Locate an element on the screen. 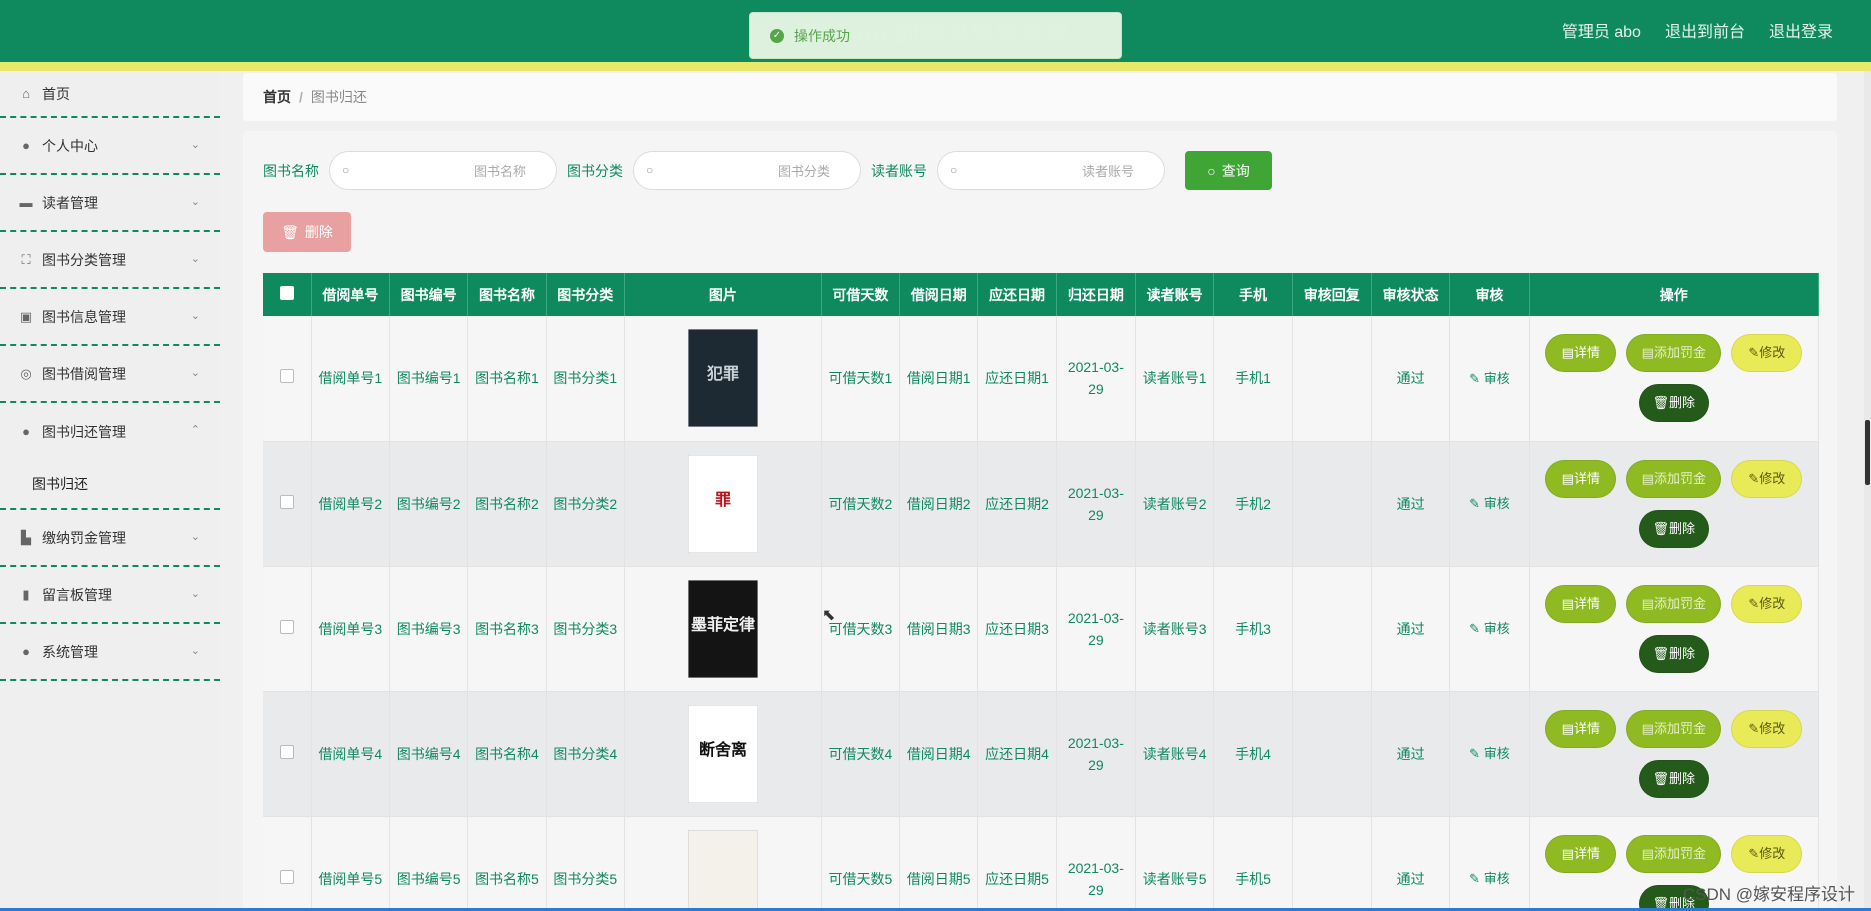 The height and width of the screenshot is (911, 1871). sidebar-item-categories: ⛶ 图书分类管理 ⌄ is located at coordinates (110, 260).